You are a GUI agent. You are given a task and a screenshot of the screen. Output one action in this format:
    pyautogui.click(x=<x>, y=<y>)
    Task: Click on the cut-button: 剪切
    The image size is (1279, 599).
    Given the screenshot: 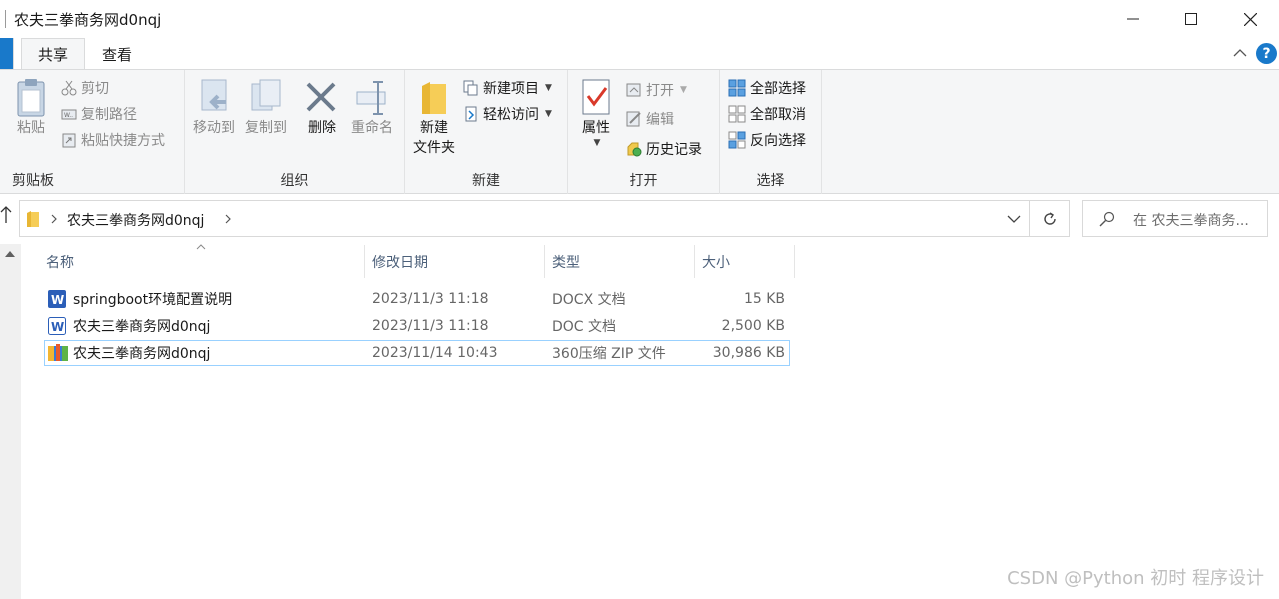 What is the action you would take?
    pyautogui.click(x=85, y=88)
    